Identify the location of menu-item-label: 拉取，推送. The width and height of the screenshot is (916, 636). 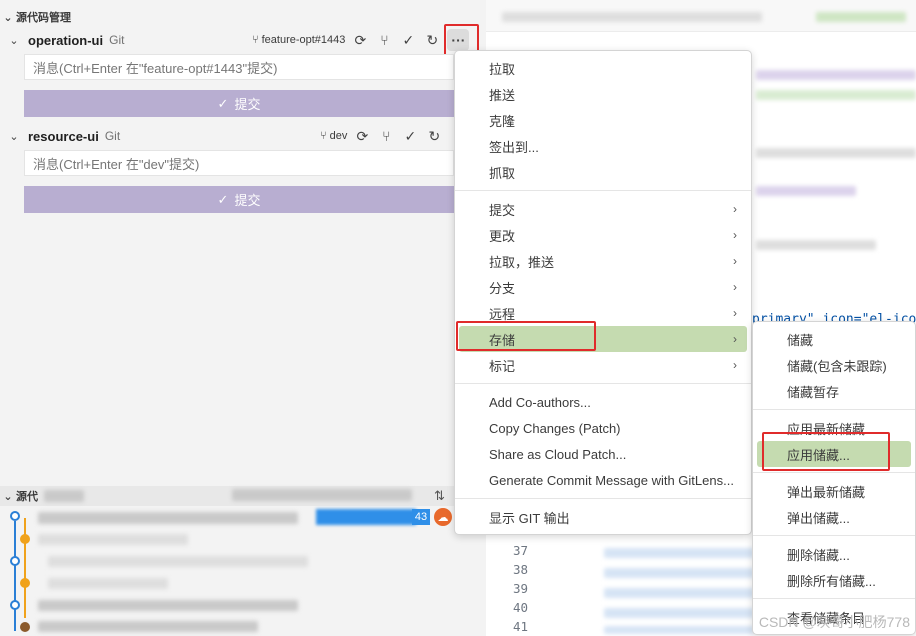
(522, 262).